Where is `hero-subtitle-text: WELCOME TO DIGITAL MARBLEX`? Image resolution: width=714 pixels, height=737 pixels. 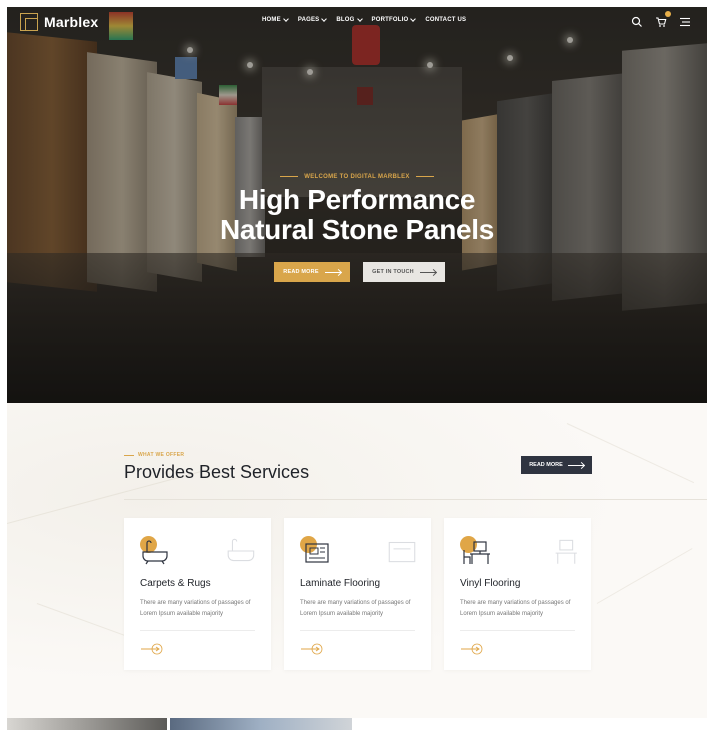 hero-subtitle-text: WELCOME TO DIGITAL MARBLEX is located at coordinates (357, 177).